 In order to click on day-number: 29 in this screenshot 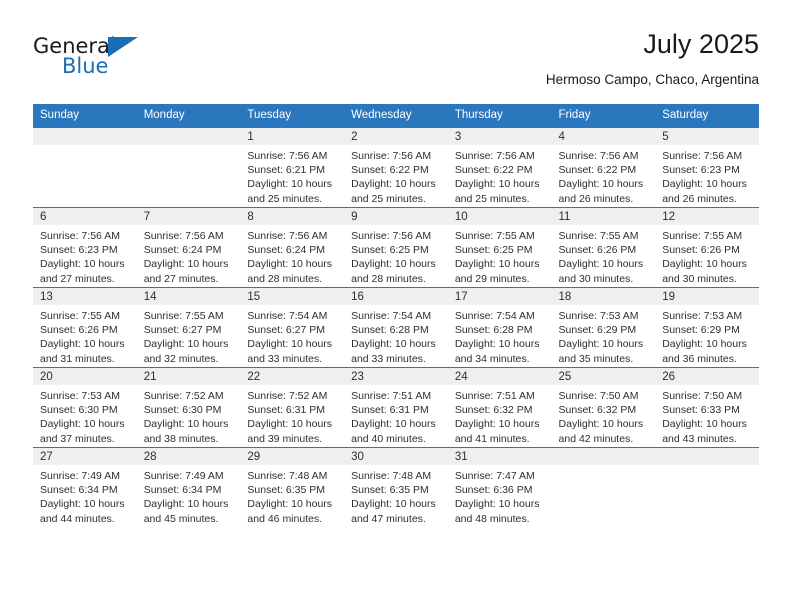, I will do `click(292, 456)`.